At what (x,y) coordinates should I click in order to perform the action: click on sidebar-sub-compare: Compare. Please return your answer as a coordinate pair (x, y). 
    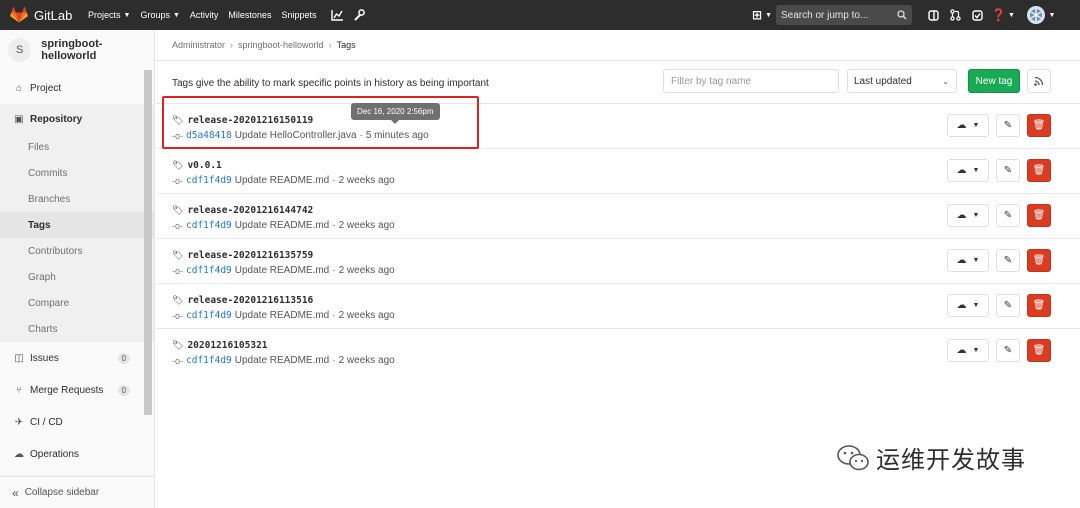
    Looking at the image, I should click on (77, 303).